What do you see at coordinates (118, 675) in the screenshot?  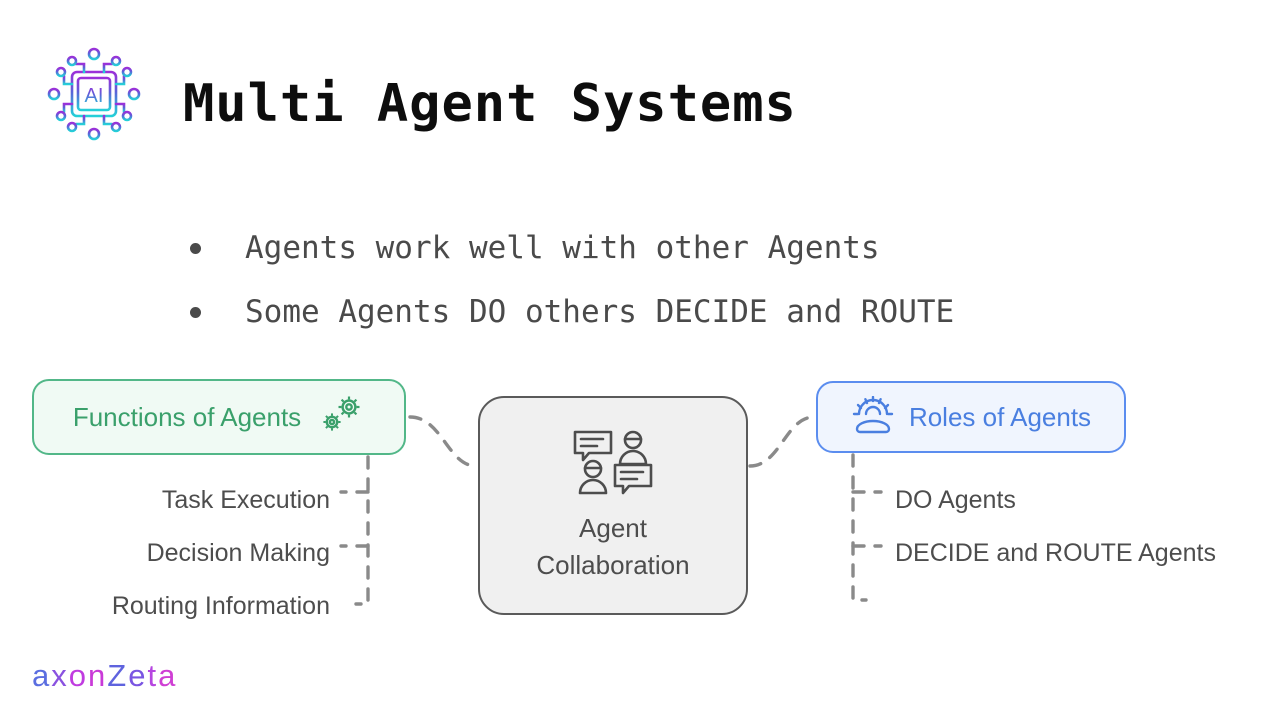 I see `wordmark-letter: Z` at bounding box center [118, 675].